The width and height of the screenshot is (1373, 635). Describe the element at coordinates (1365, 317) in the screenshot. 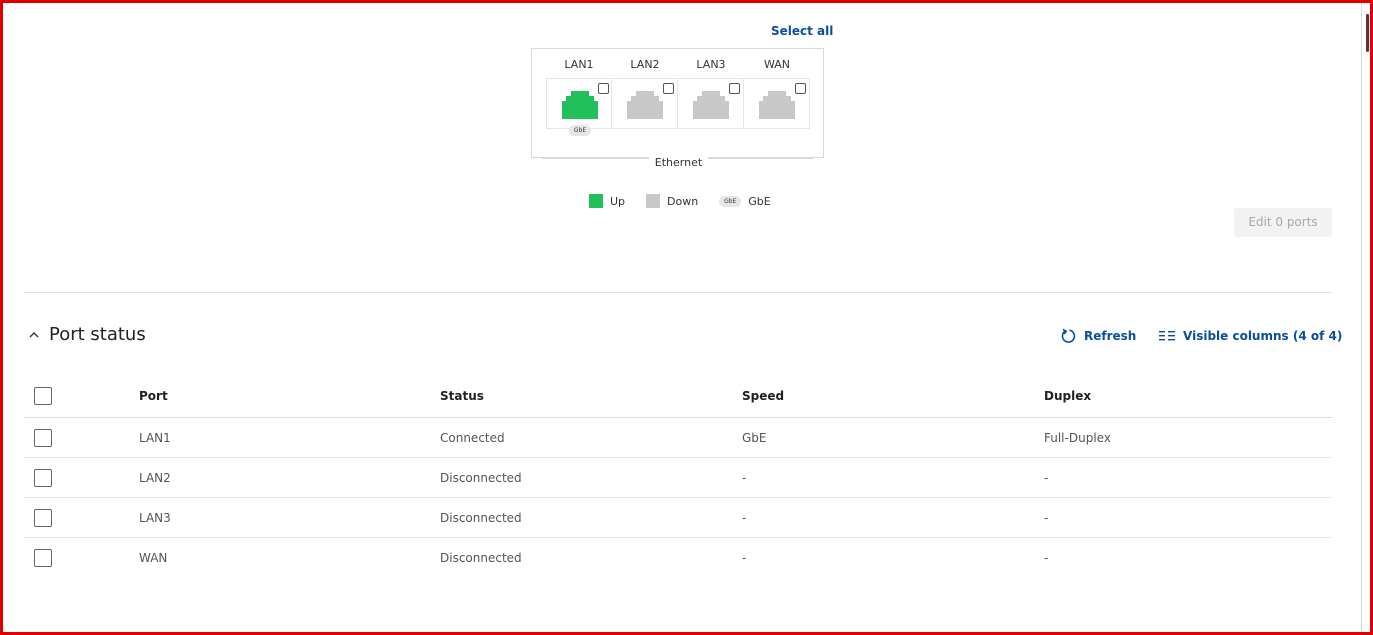

I see `scrollbar` at that location.